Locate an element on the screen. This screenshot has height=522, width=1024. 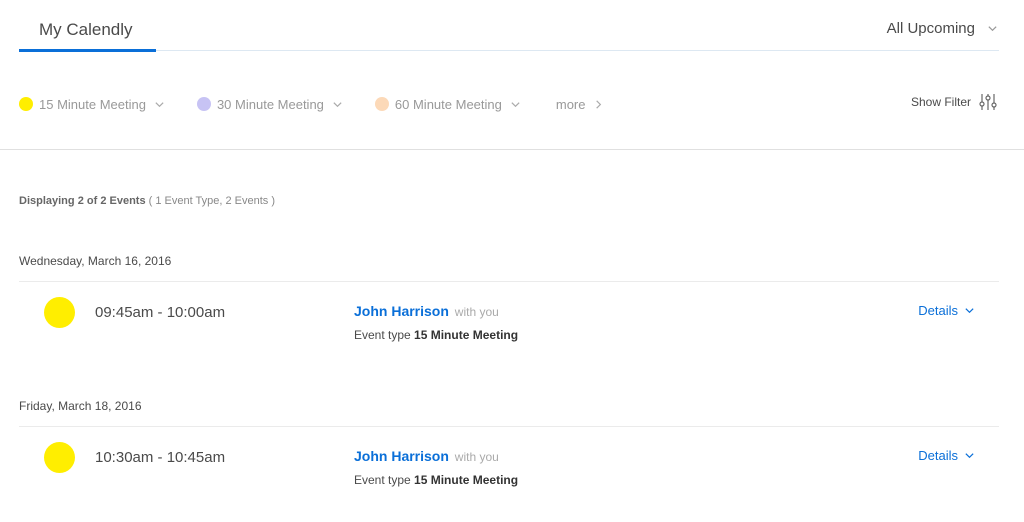
filter-15-minute-meeting: 15 Minute Meeting is located at coordinates (92, 104).